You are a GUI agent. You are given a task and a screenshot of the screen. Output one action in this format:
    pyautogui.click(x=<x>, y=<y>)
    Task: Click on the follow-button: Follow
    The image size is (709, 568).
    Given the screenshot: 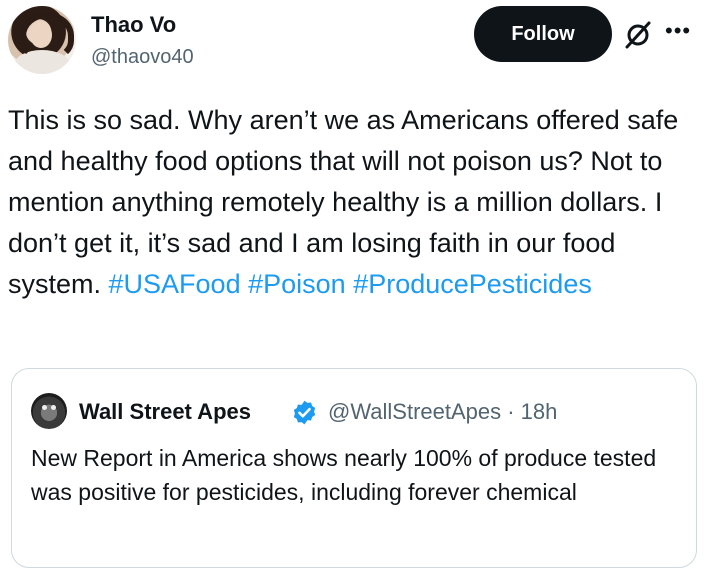 What is the action you would take?
    pyautogui.click(x=543, y=34)
    